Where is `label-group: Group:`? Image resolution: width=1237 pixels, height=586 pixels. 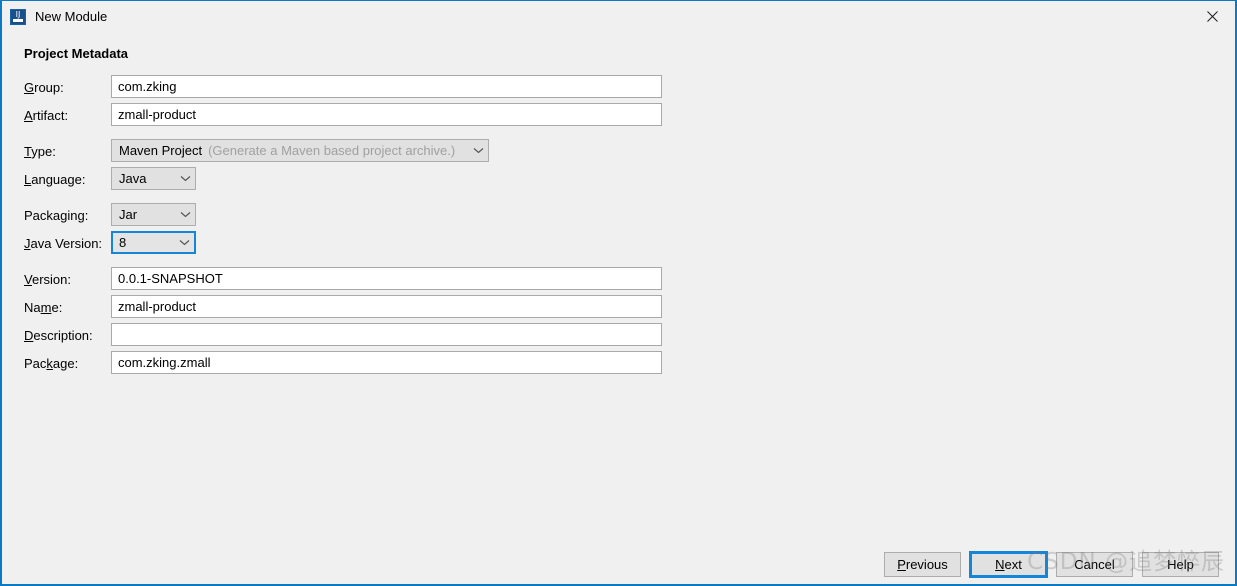 label-group: Group: is located at coordinates (44, 87).